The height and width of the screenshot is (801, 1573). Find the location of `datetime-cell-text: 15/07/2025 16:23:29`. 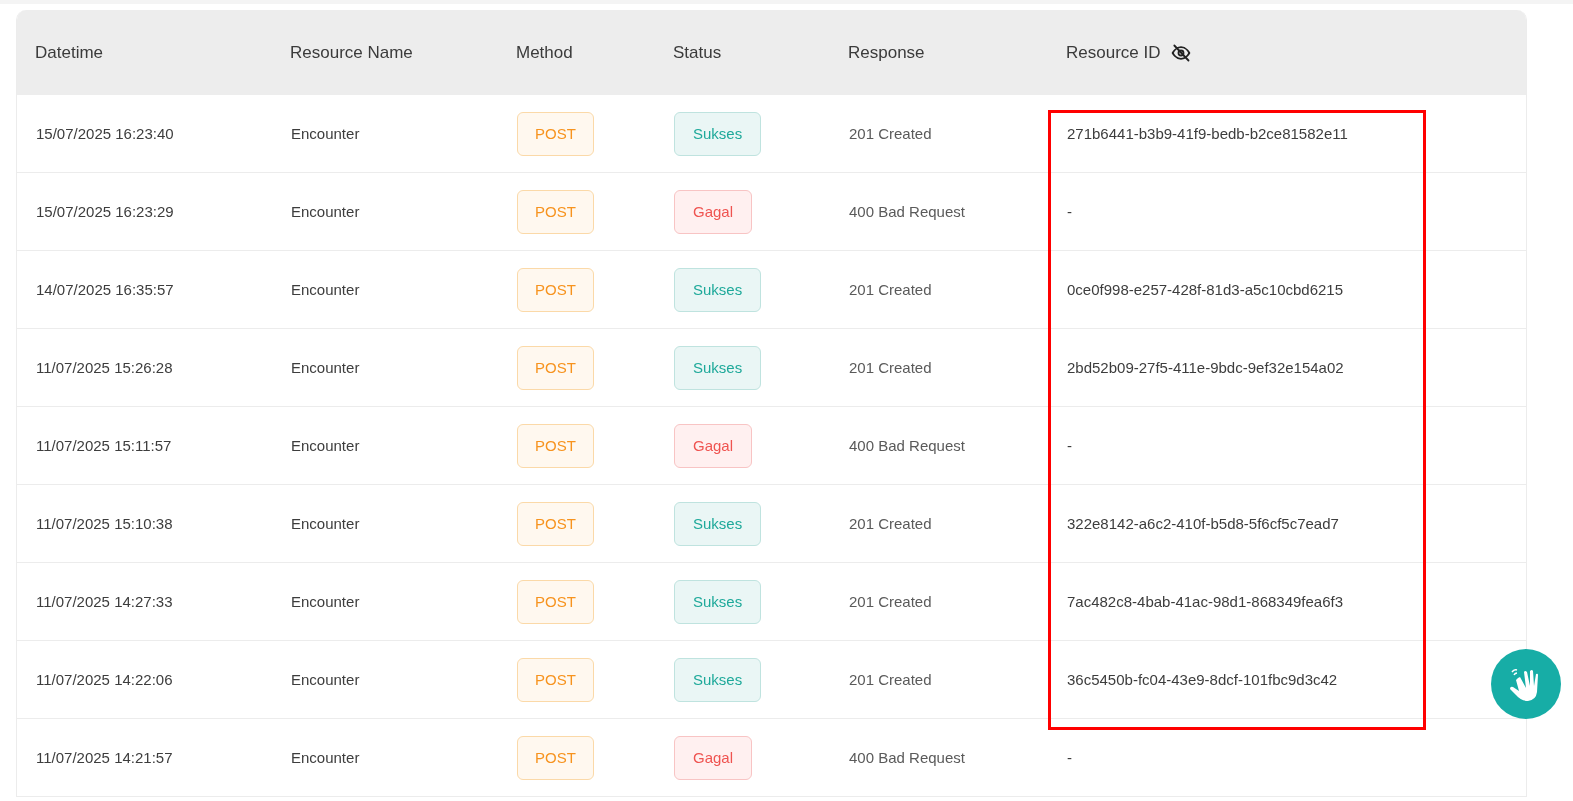

datetime-cell-text: 15/07/2025 16:23:29 is located at coordinates (105, 211).